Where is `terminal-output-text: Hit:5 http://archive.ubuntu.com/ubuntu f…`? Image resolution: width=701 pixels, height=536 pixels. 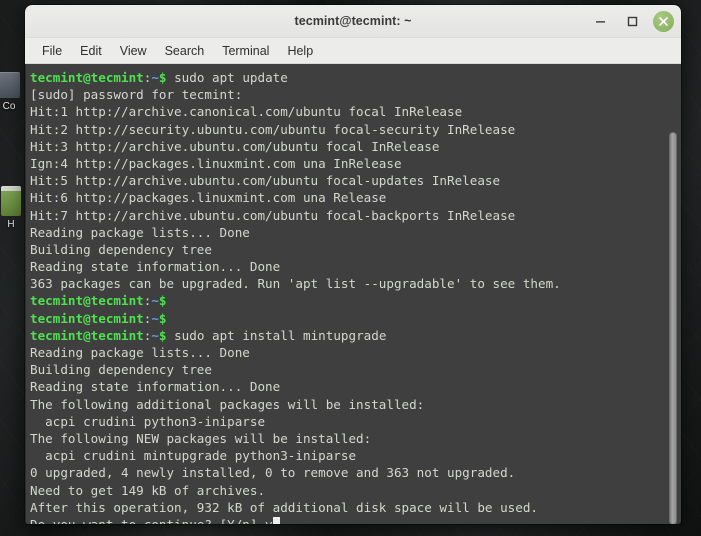
terminal-output-text: Hit:5 http://archive.ubuntu.com/ubuntu f… is located at coordinates (265, 181).